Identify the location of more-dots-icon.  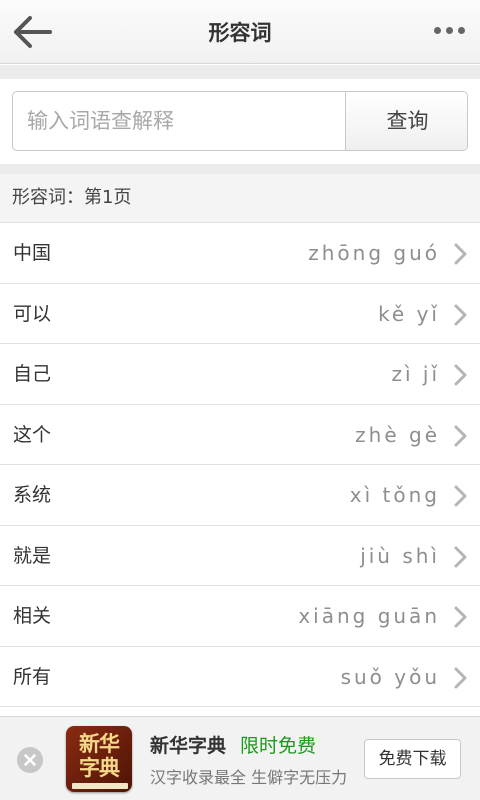
(437, 30).